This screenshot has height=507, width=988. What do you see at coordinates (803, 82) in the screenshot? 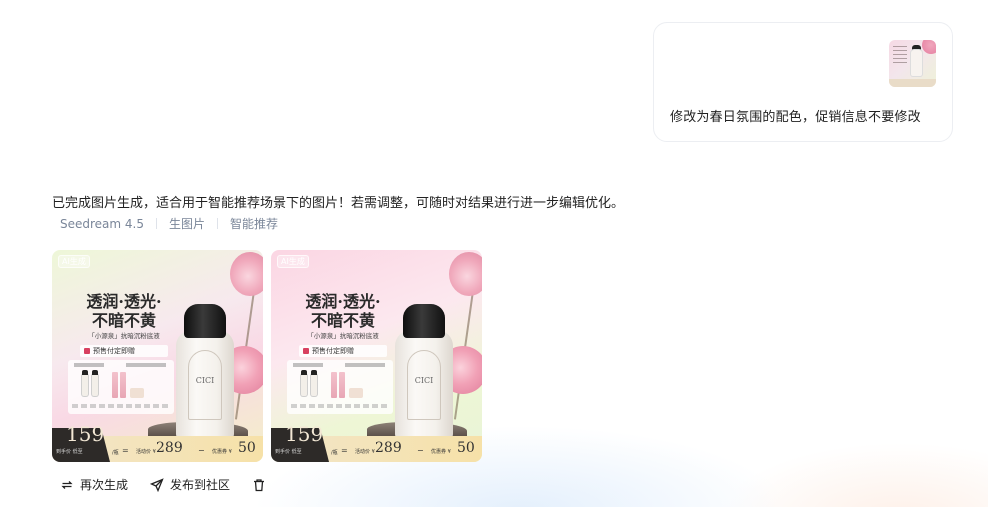
I see `user-message-bubble: 修改为春日氛围的配色，促销信息不要修改` at bounding box center [803, 82].